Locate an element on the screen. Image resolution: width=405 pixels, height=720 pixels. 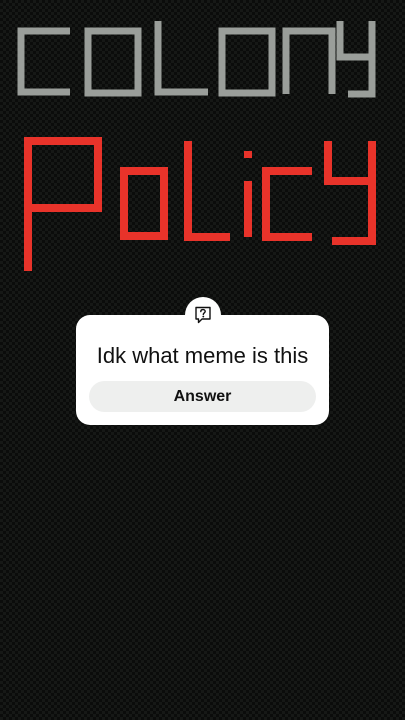
answer-button: Answer is located at coordinates (202, 396).